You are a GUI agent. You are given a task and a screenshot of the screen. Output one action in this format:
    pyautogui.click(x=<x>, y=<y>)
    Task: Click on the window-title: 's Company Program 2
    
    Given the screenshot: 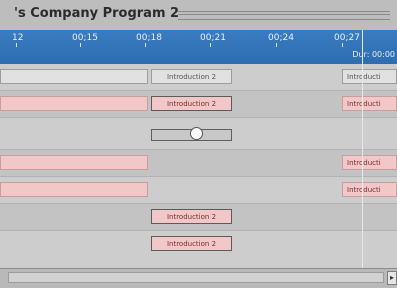 What is the action you would take?
    pyautogui.click(x=97, y=13)
    